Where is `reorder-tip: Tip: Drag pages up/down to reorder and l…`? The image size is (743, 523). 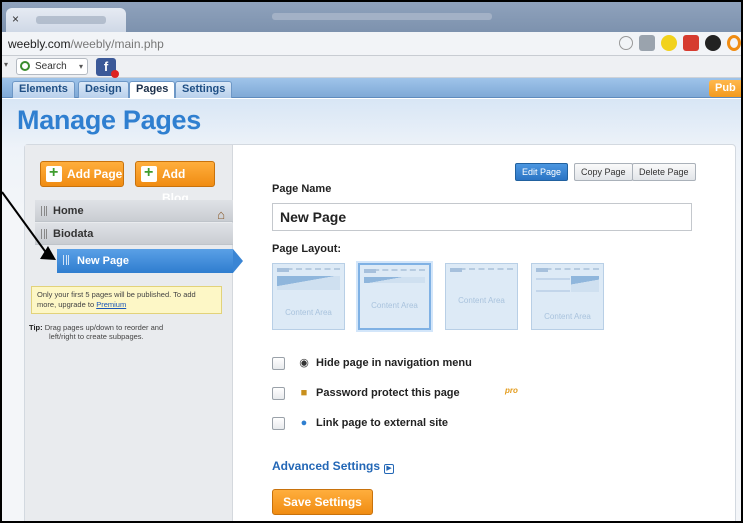
reorder-tip: Tip: Drag pages up/down to reorder and l… is located at coordinates (128, 332).